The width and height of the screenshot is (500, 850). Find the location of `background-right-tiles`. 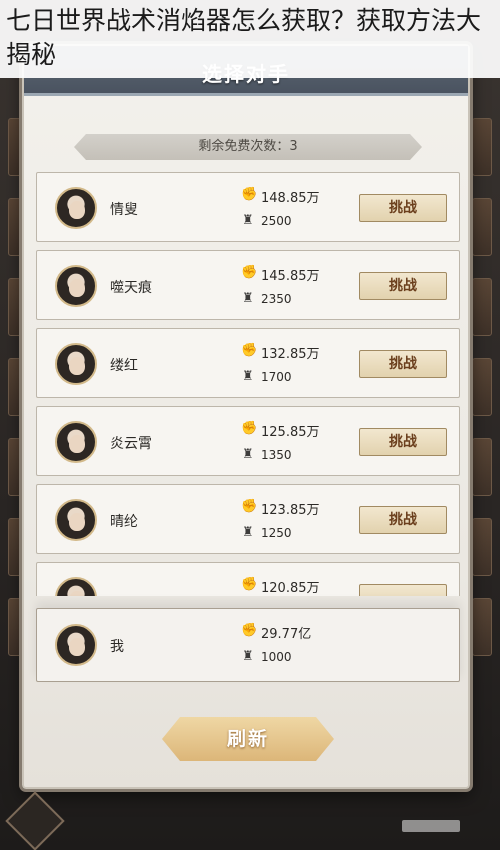

background-right-tiles is located at coordinates (482, 398).